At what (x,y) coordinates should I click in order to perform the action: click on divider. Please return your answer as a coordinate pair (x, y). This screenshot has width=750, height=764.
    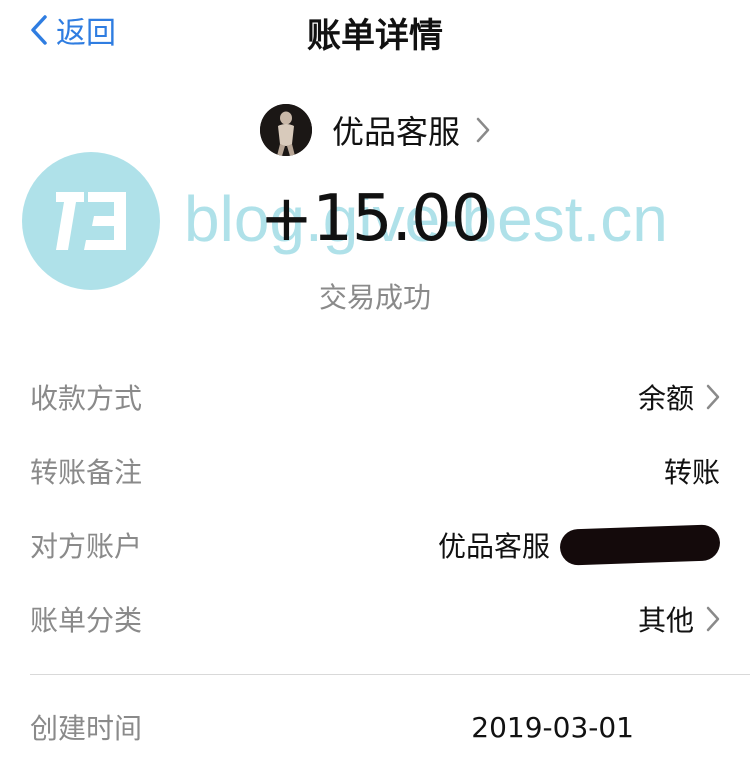
    Looking at the image, I should click on (390, 674).